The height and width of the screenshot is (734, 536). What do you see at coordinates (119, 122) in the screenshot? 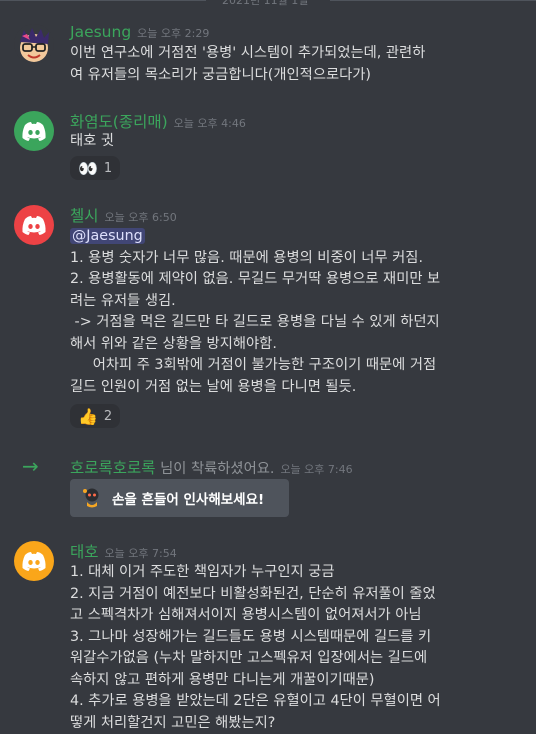
I see `username: 화염도(종리매)` at bounding box center [119, 122].